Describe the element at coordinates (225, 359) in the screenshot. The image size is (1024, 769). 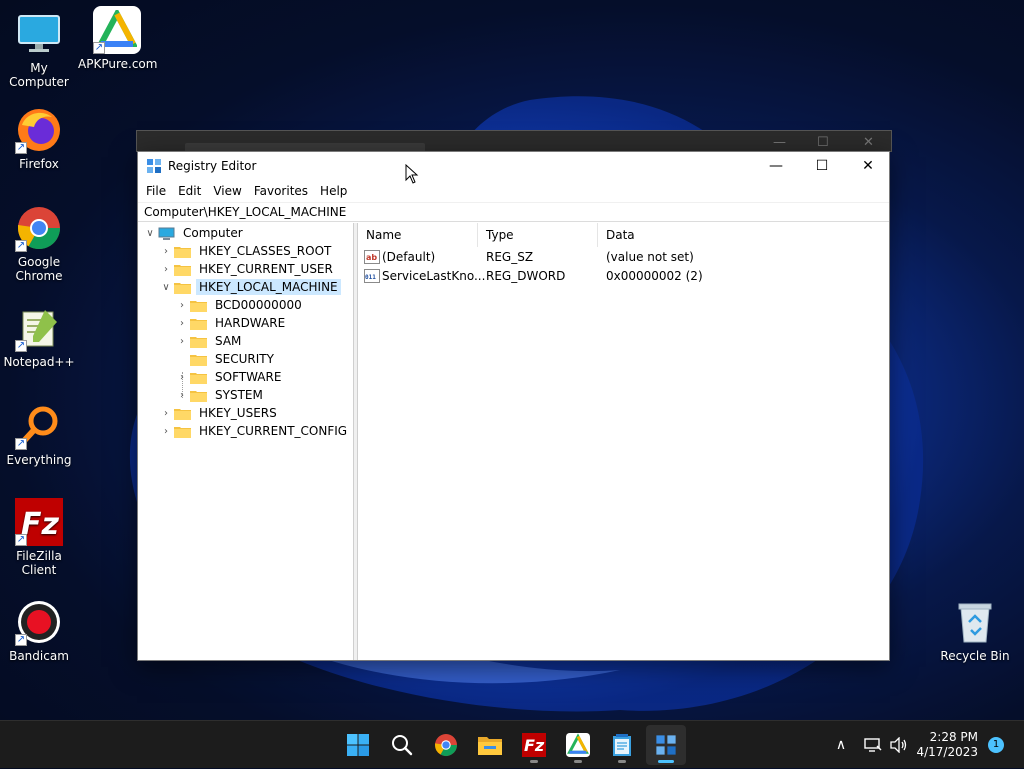
I see `tree-node-security: SECURITY` at that location.